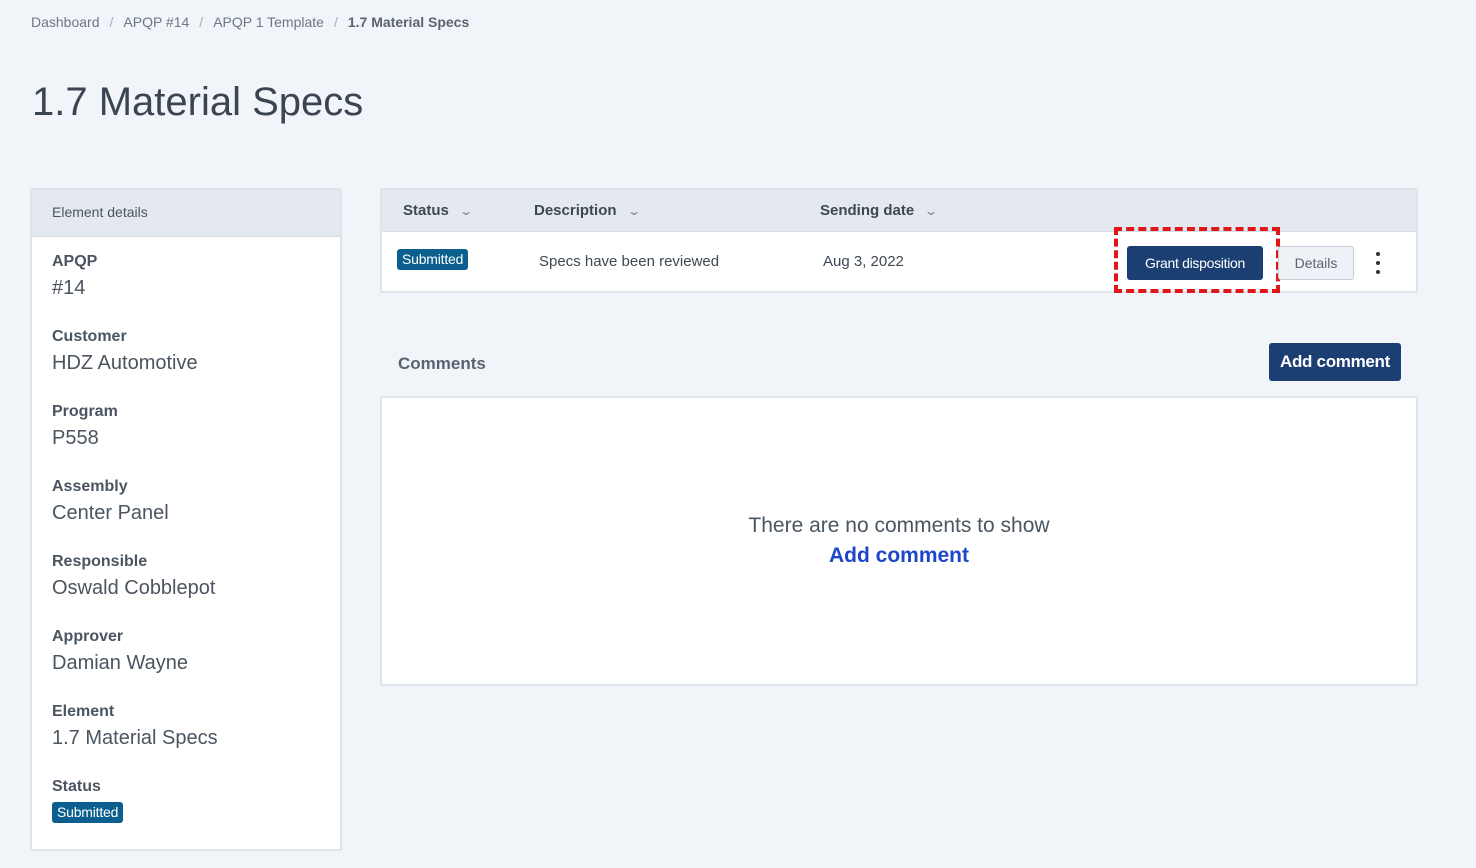 Image resolution: width=1476 pixels, height=868 pixels. What do you see at coordinates (1335, 362) in the screenshot?
I see `add-comment-button: Add comment` at bounding box center [1335, 362].